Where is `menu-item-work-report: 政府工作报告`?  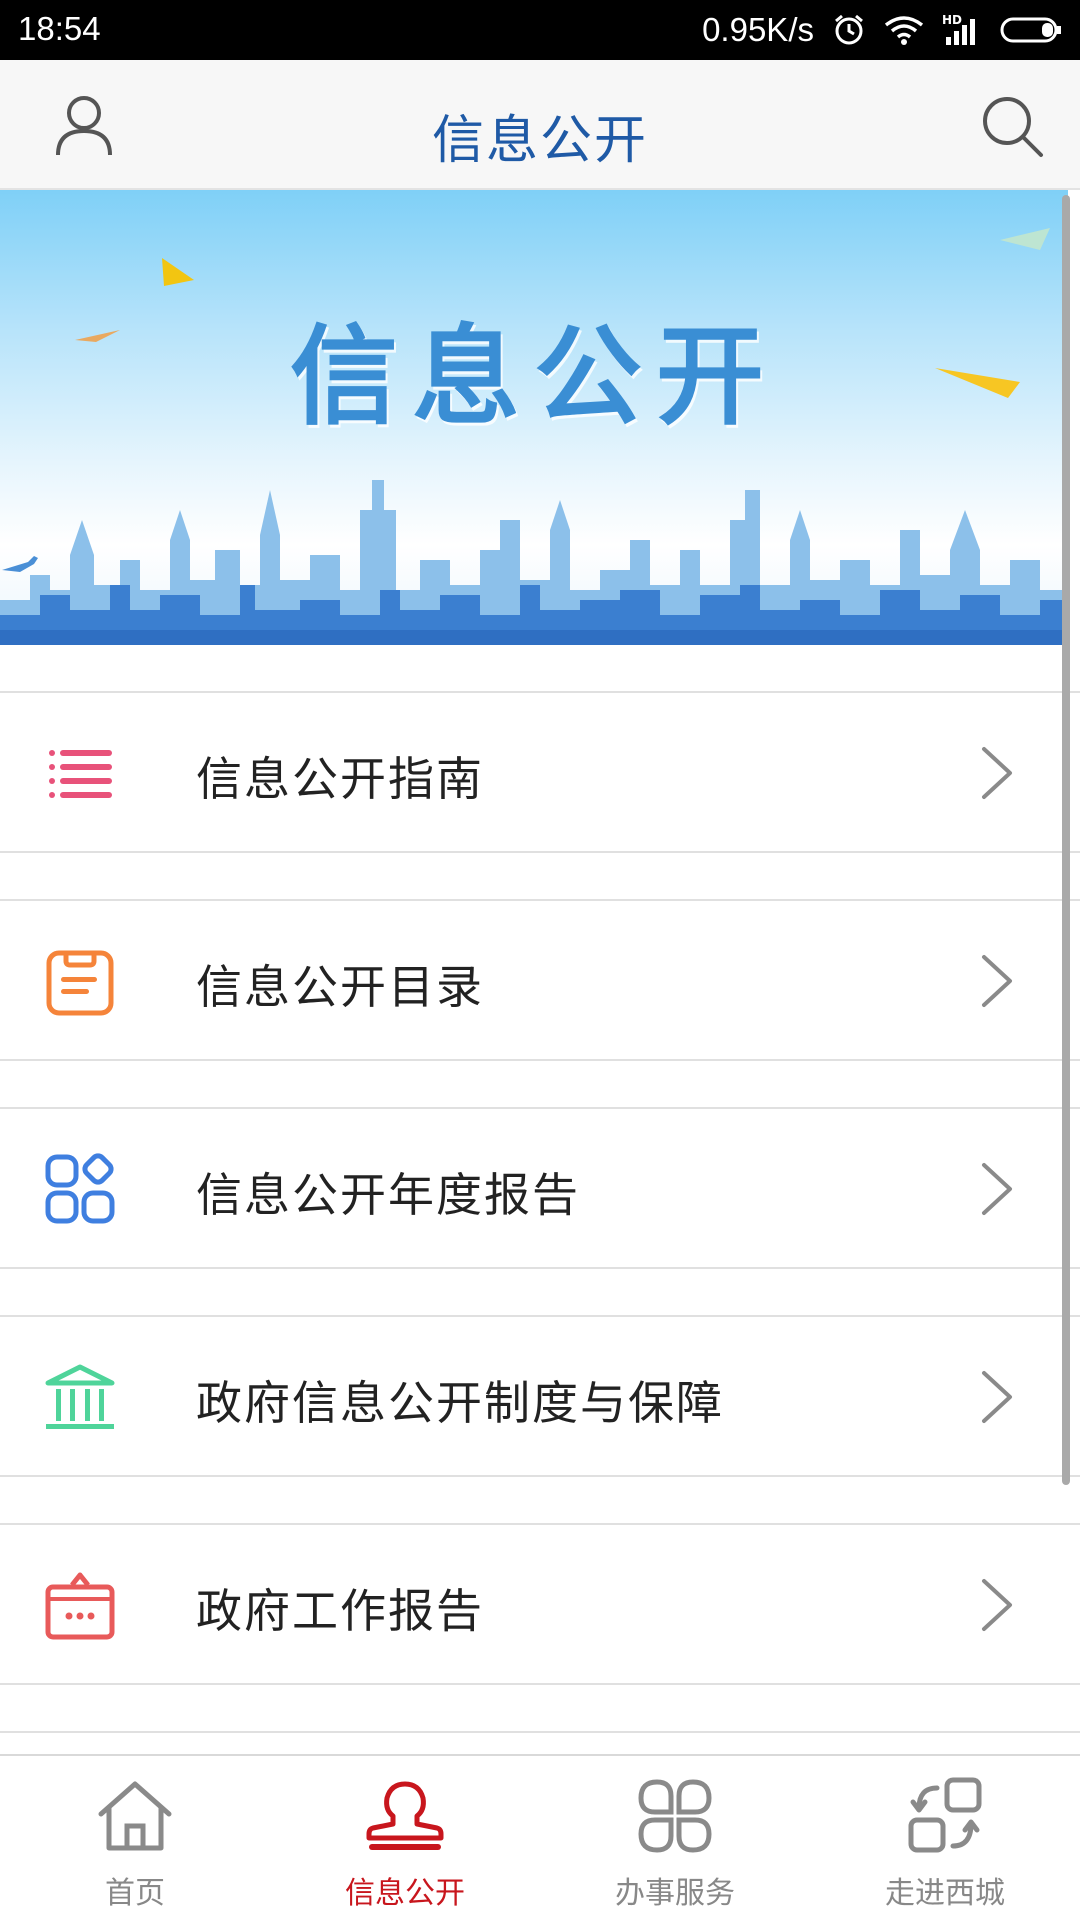 menu-item-work-report: 政府工作报告 is located at coordinates (540, 1605).